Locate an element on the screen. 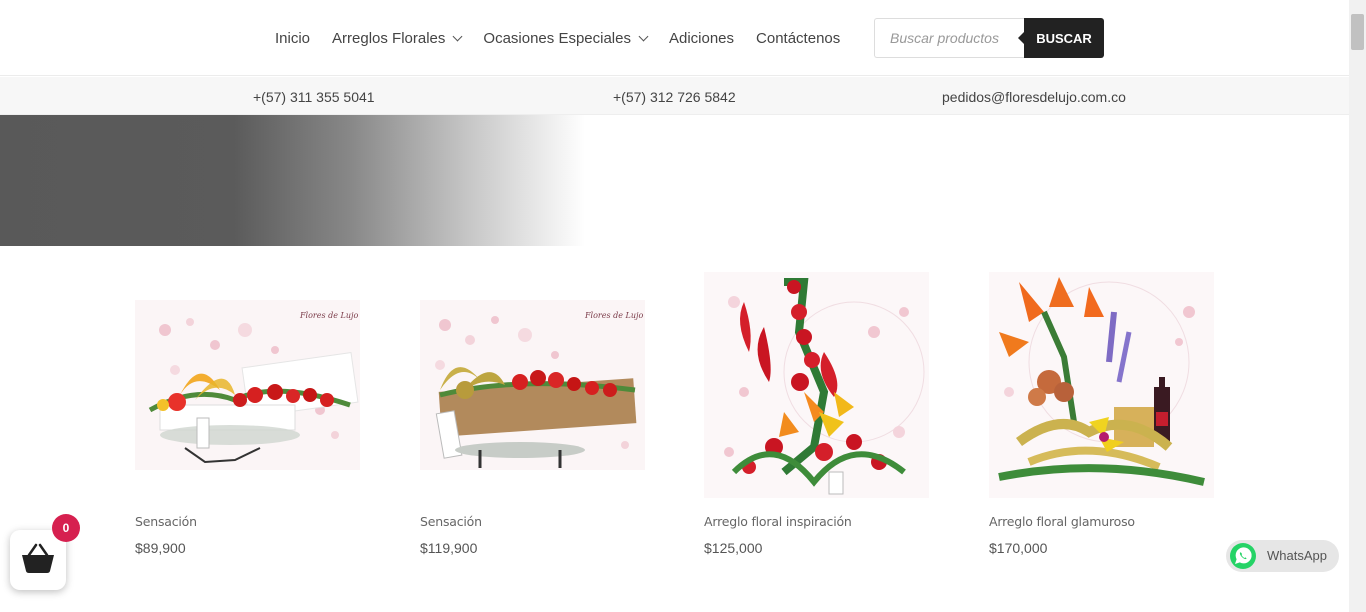 The image size is (1366, 612). product-card: Flores de Lujo Sensación $89,900 is located at coordinates (247, 414).